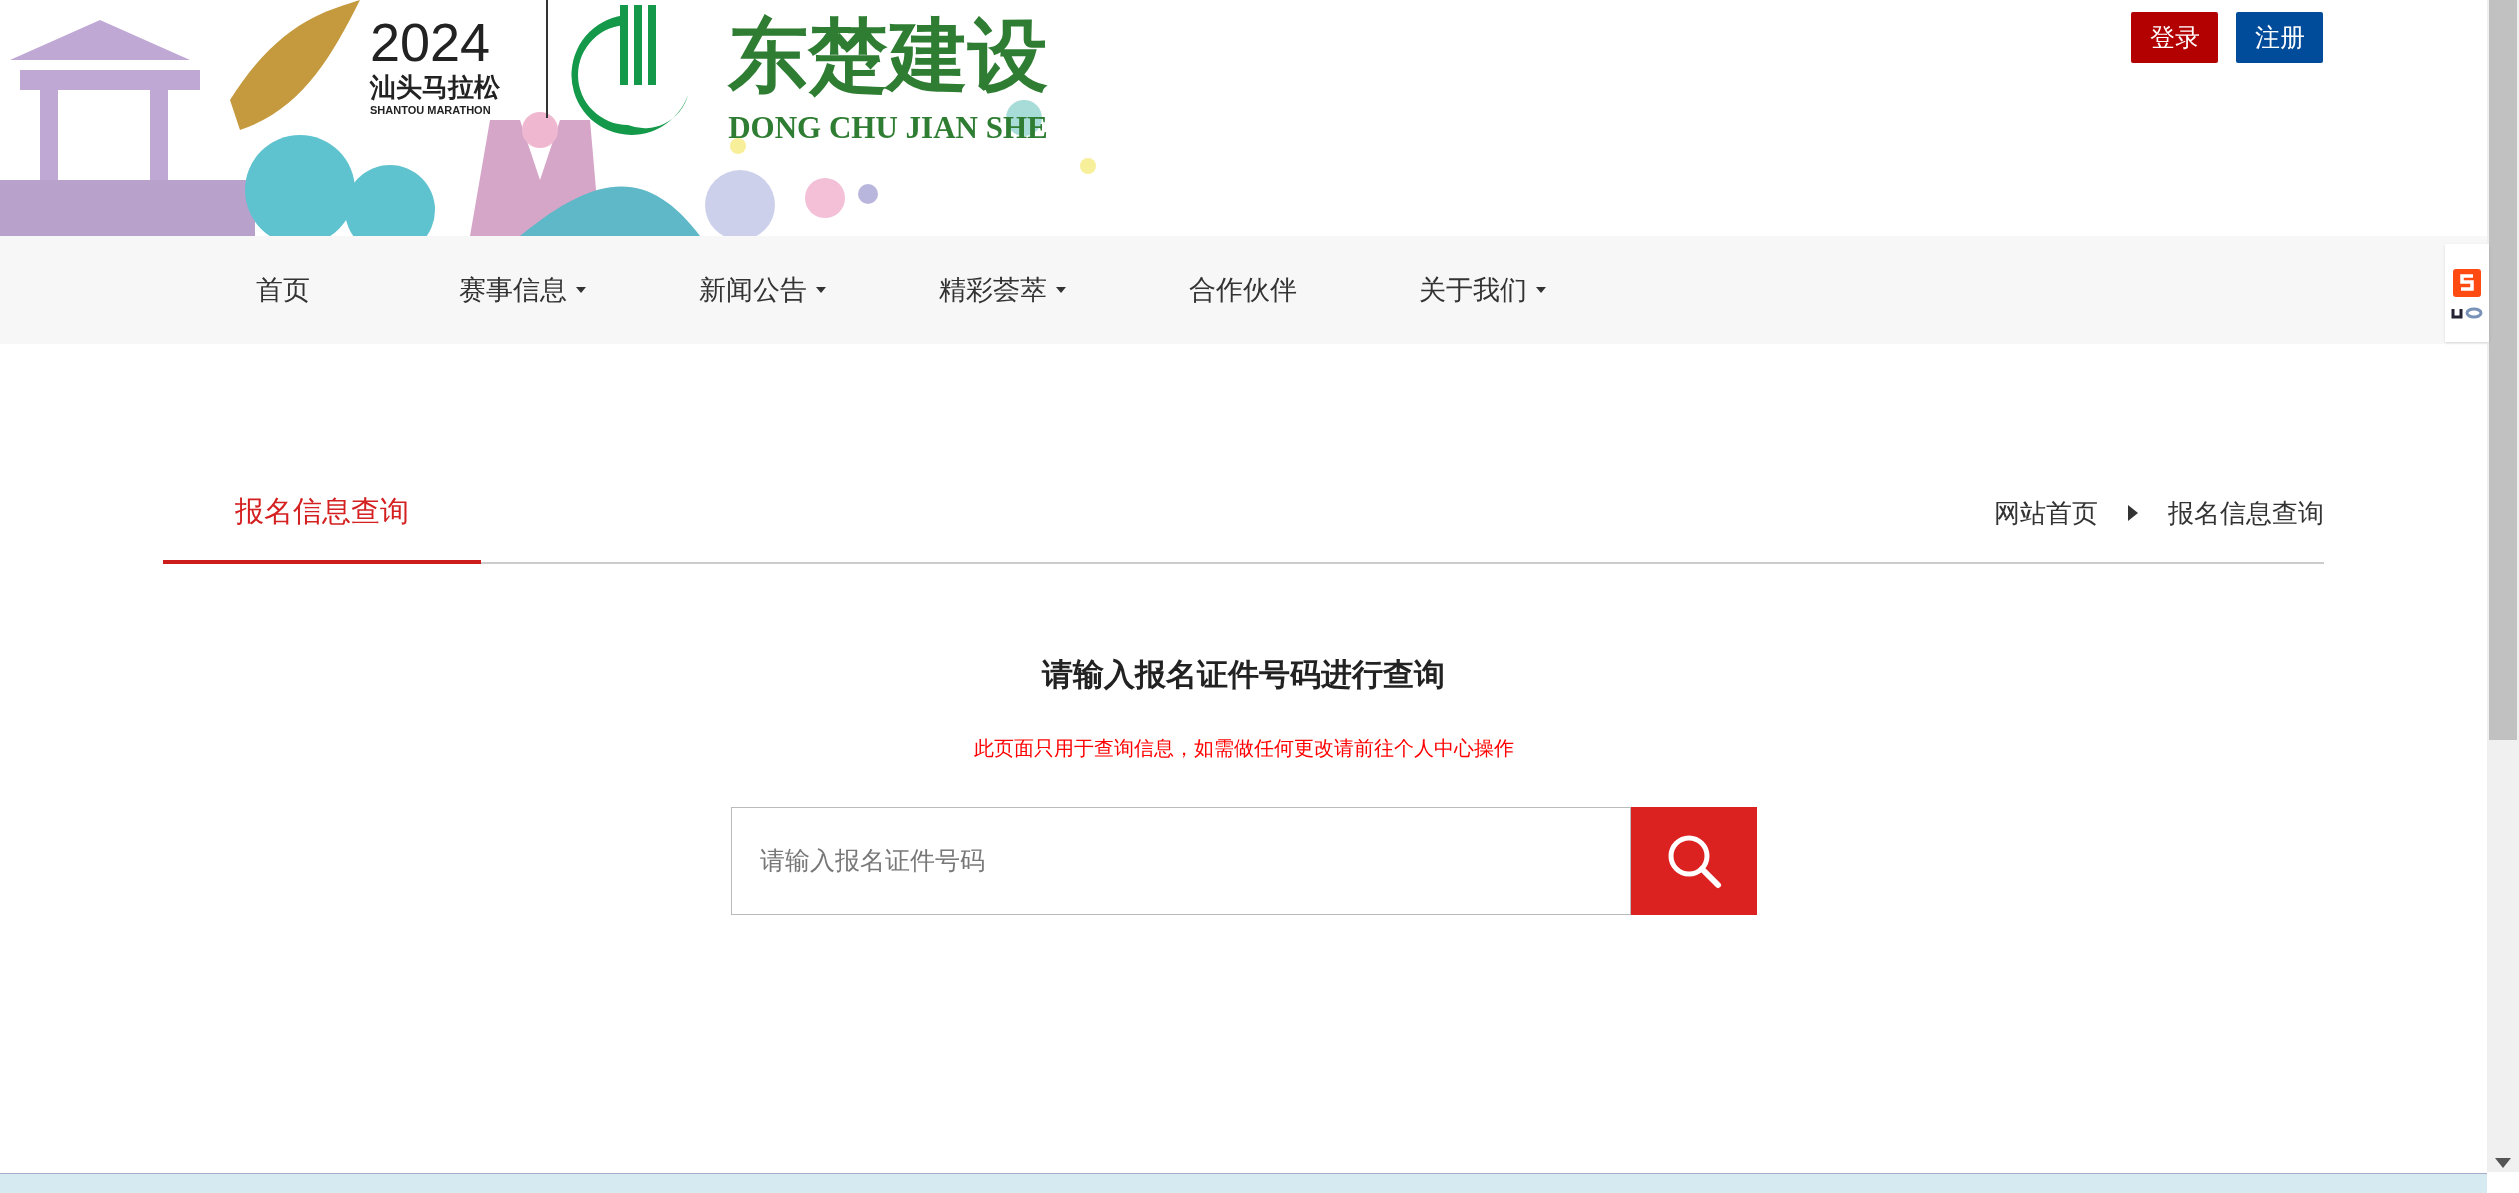 The image size is (2519, 1193). Describe the element at coordinates (2503, 370) in the screenshot. I see `scrollbar-thumb` at that location.